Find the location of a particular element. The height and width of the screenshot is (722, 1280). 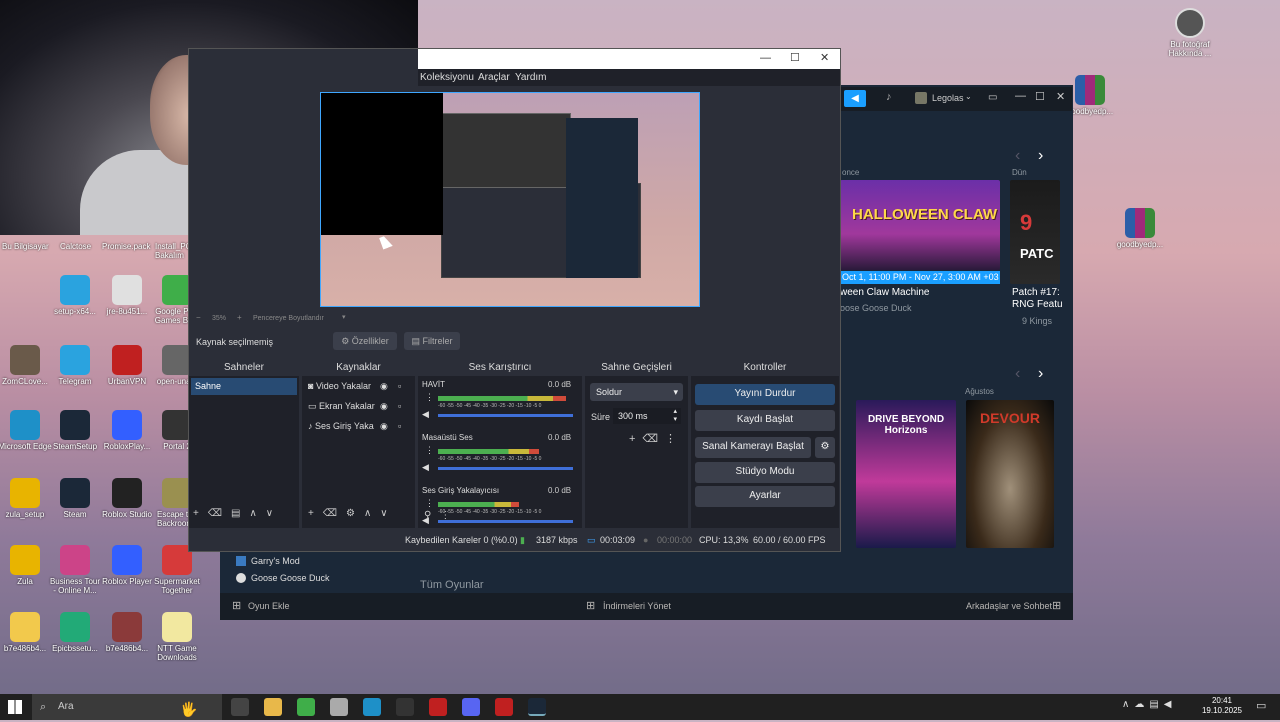

desktop-icon: NTT Game Downloads is located at coordinates (177, 637).